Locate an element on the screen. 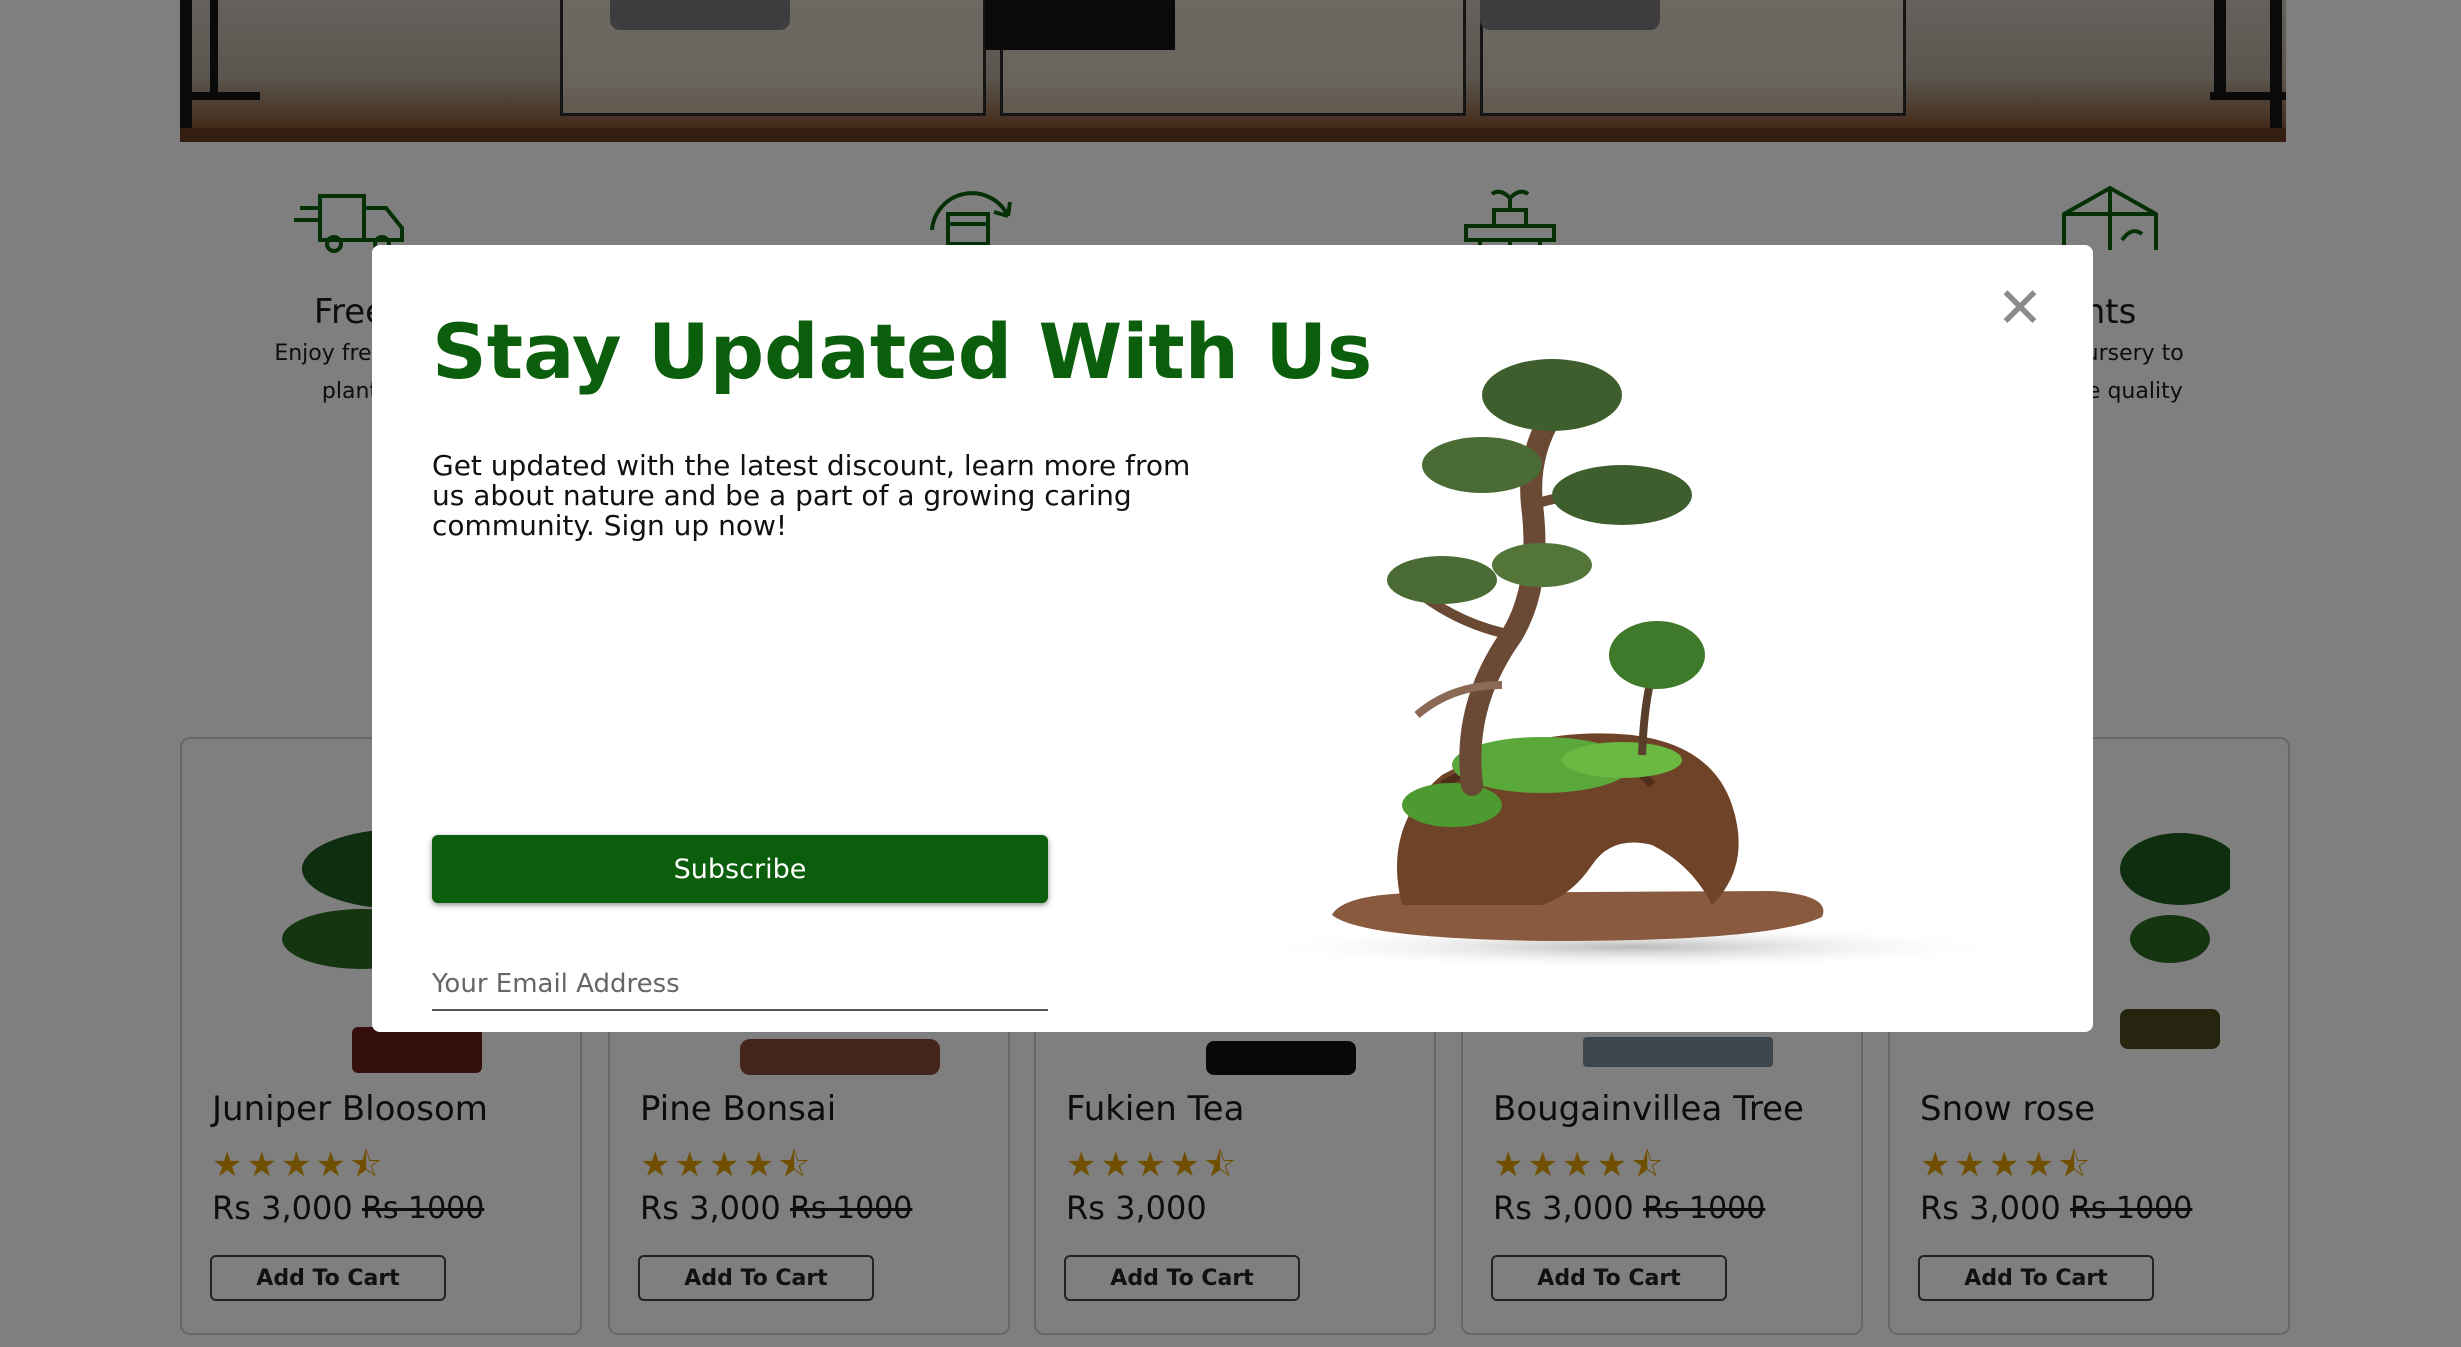 The image size is (2461, 1347). bonsai-tree-illustration is located at coordinates (1632, 664).